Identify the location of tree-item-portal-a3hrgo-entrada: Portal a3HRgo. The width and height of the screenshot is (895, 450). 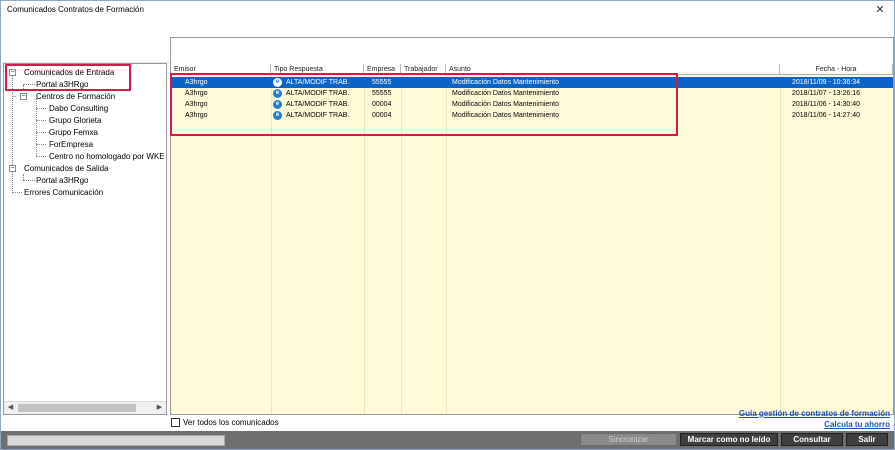
(62, 84).